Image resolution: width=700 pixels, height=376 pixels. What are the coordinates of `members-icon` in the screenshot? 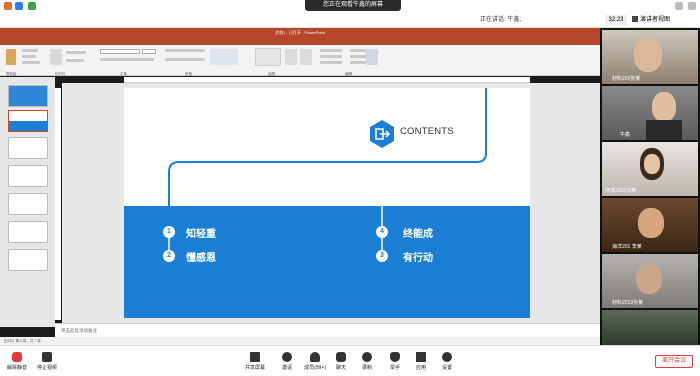 It's located at (315, 357).